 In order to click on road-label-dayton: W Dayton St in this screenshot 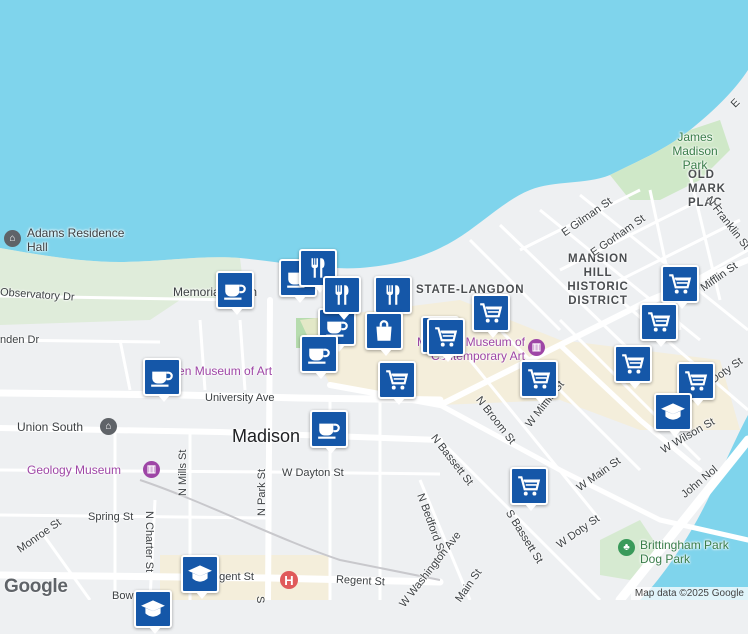, I will do `click(313, 473)`.